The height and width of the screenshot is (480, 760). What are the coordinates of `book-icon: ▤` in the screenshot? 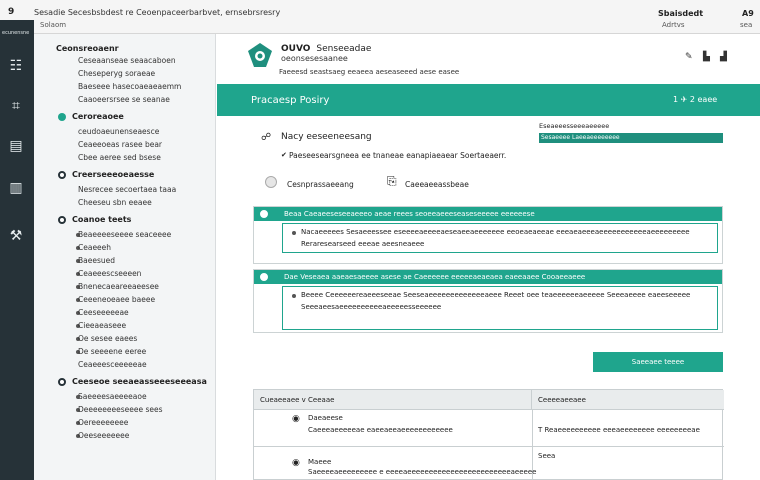 It's located at (16, 146).